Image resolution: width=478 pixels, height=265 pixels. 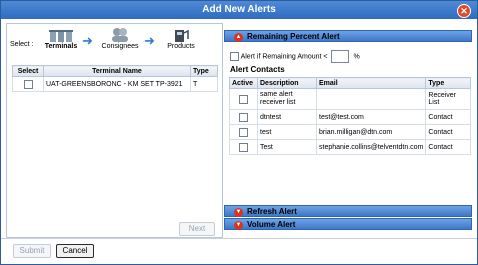 What do you see at coordinates (75, 251) in the screenshot?
I see `cancel-button: Cancel` at bounding box center [75, 251].